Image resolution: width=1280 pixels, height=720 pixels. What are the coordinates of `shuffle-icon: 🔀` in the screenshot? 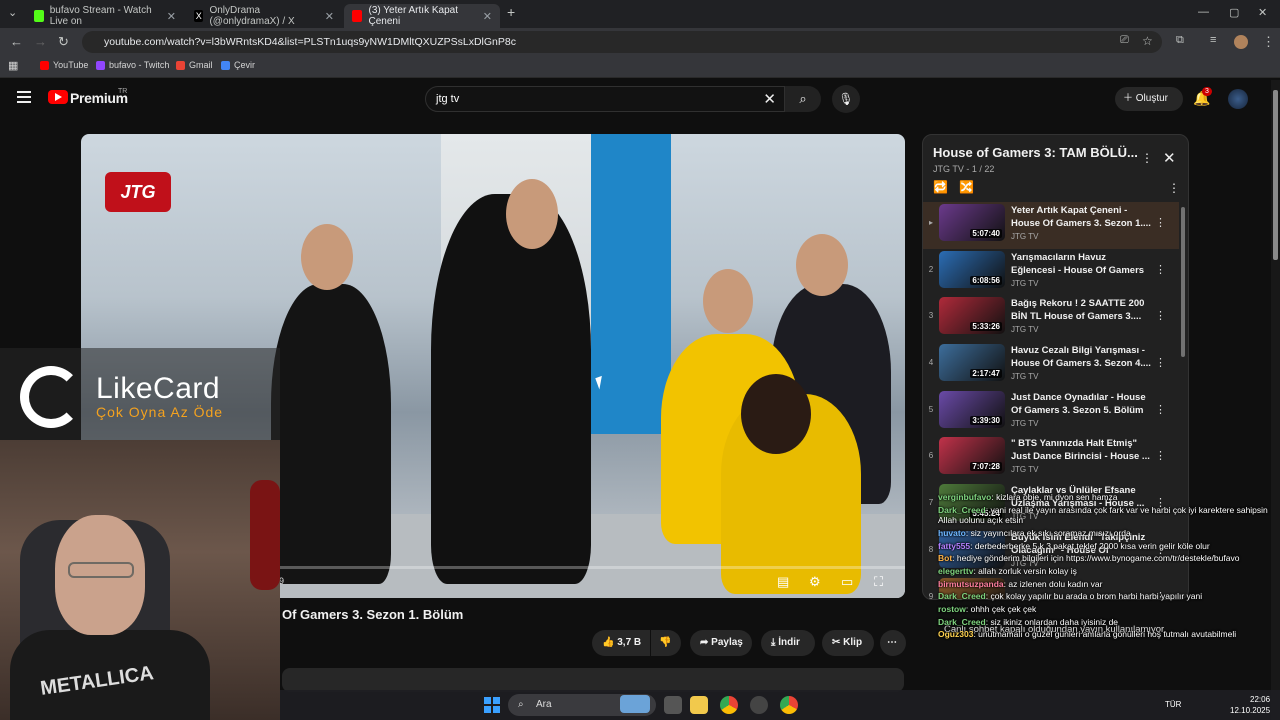 It's located at (966, 187).